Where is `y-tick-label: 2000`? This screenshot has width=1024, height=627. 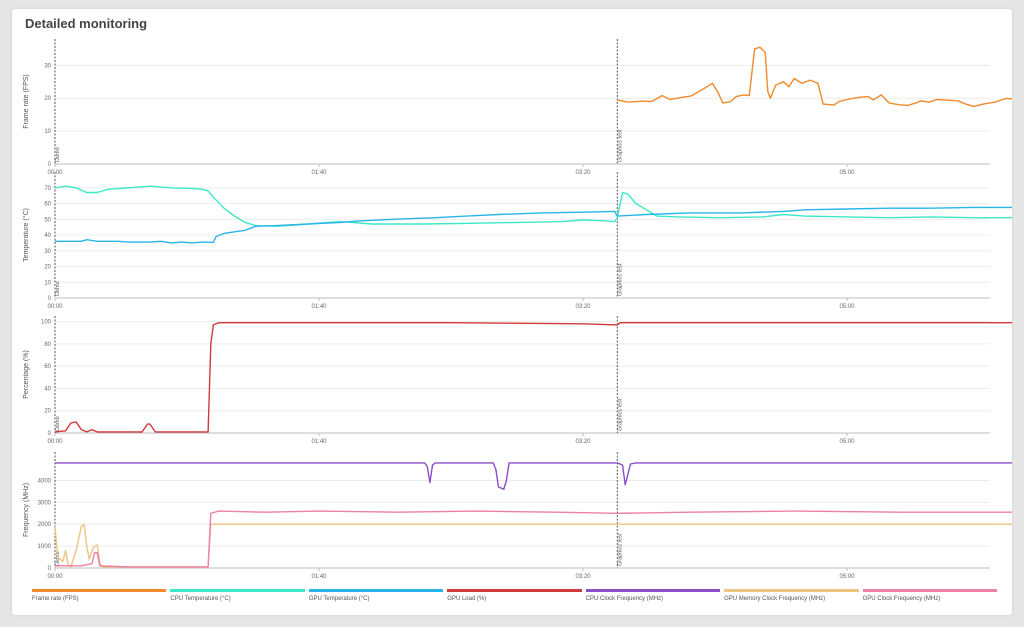 y-tick-label: 2000 is located at coordinates (45, 525).